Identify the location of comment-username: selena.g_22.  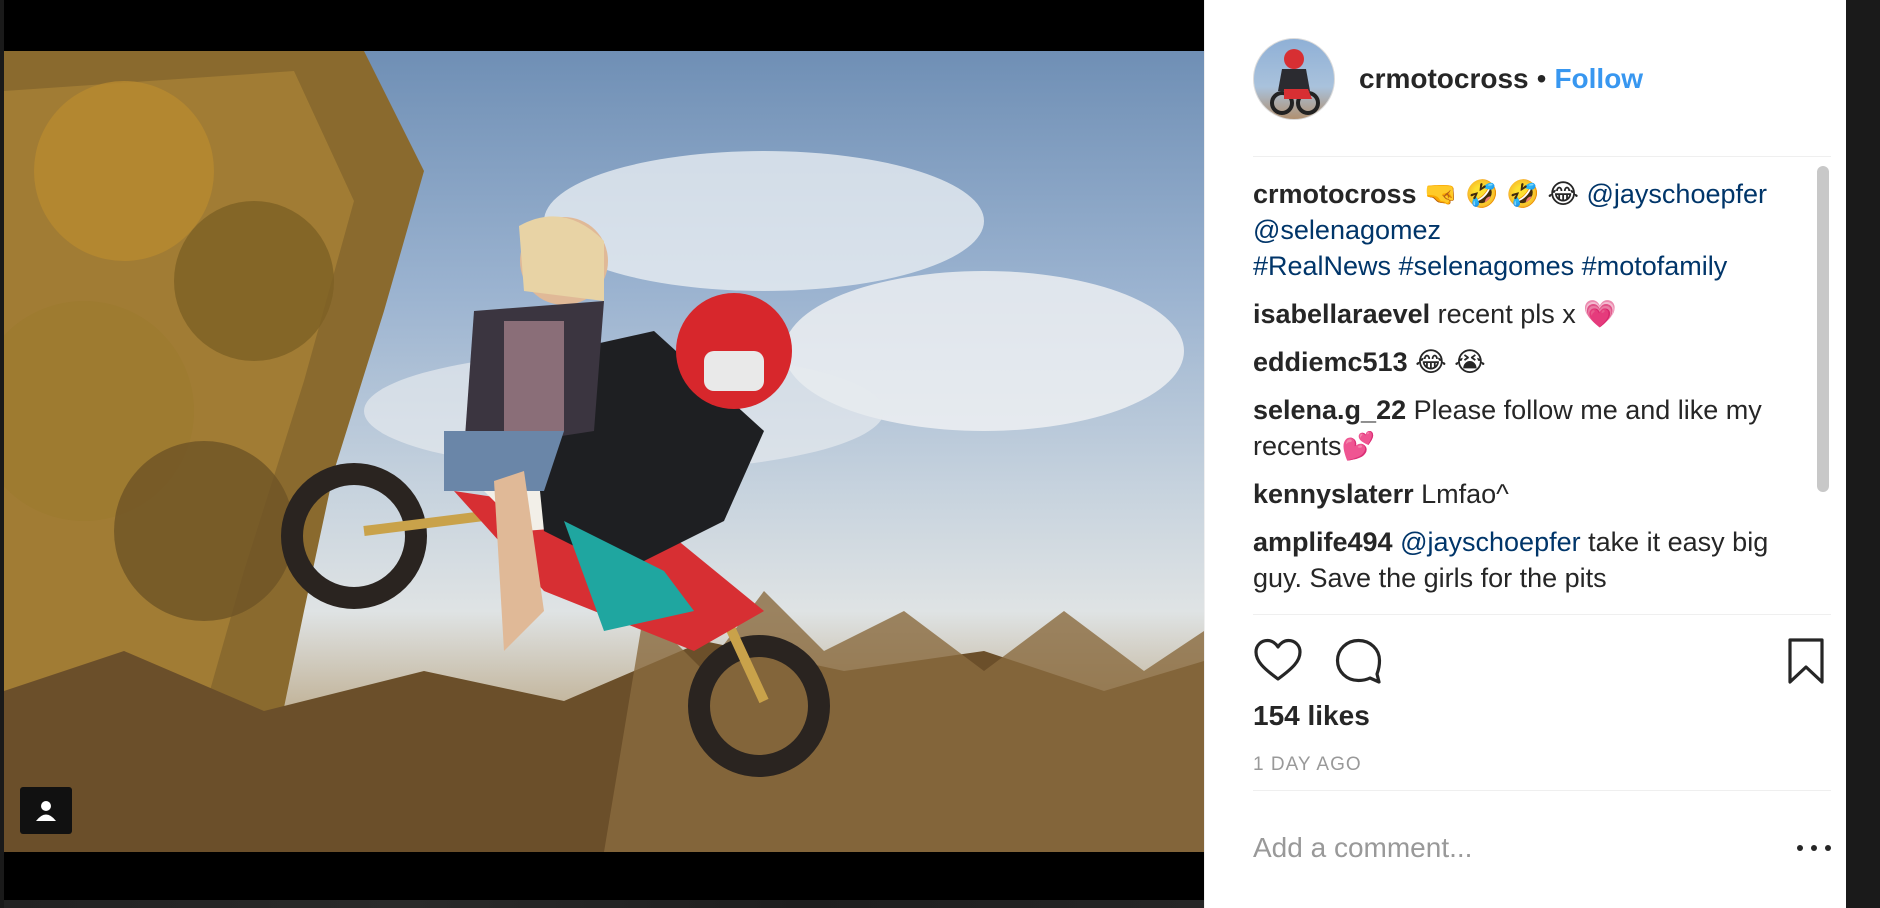
(1329, 410).